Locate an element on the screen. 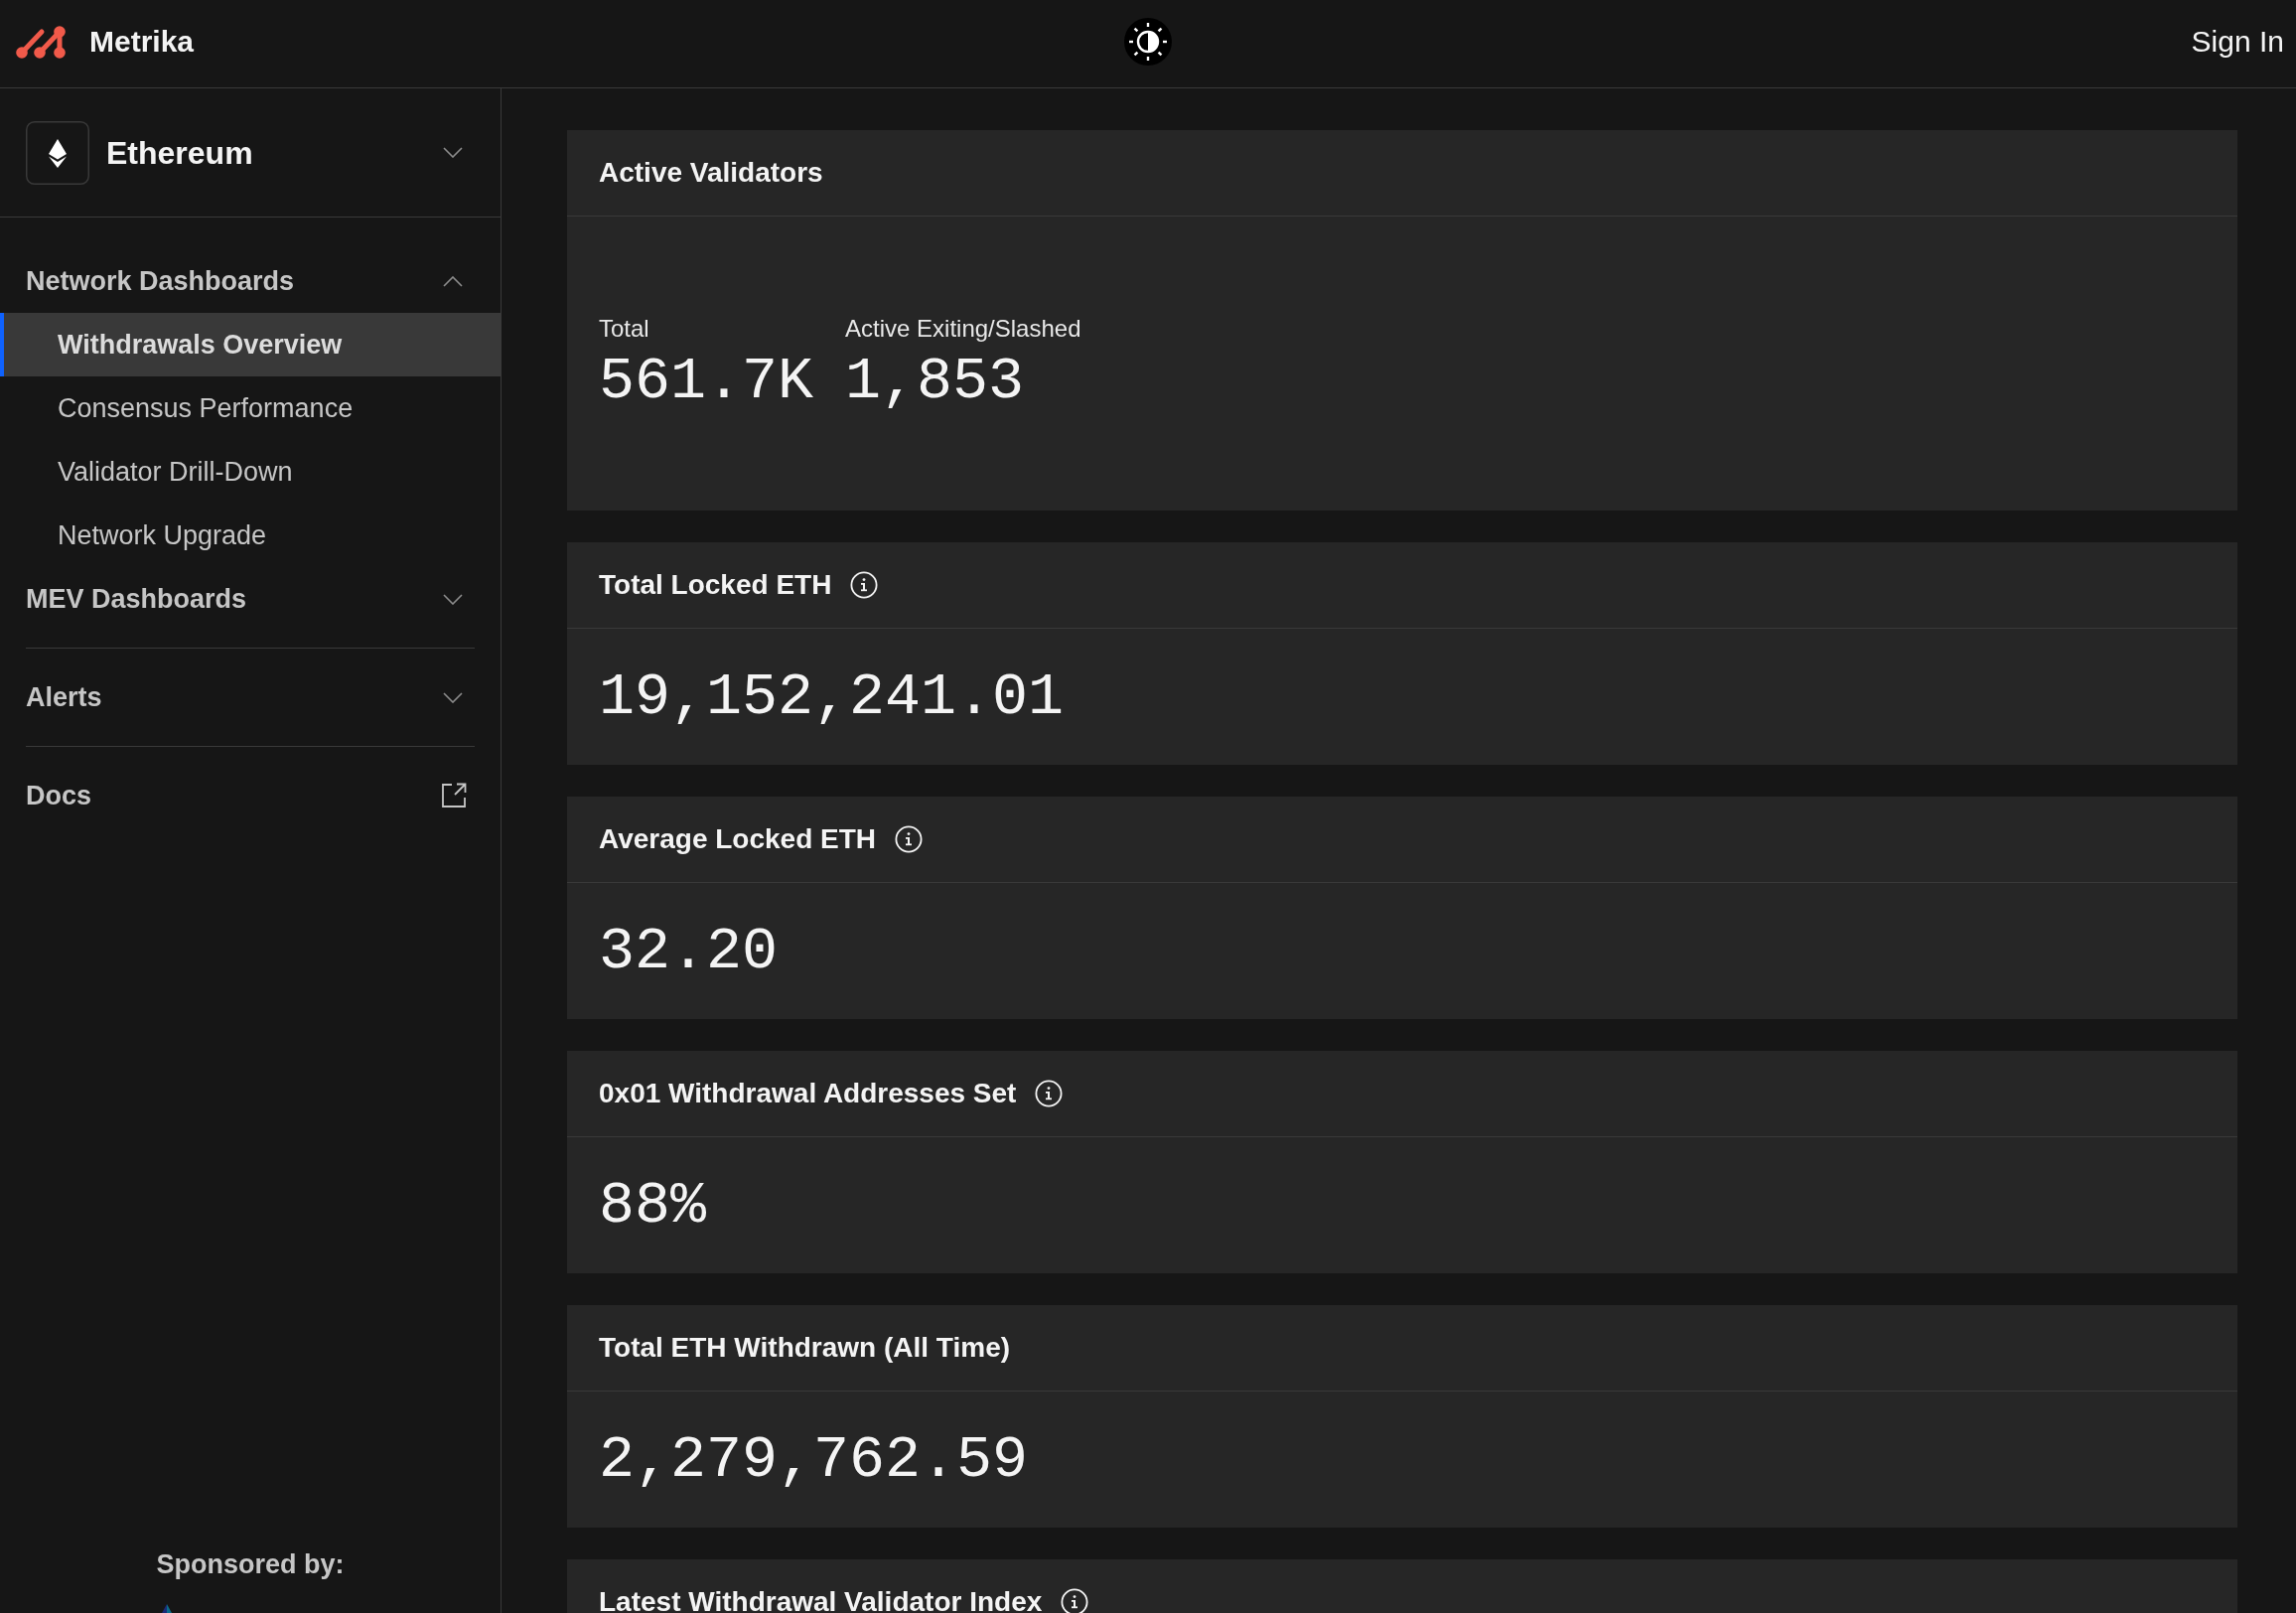 Image resolution: width=2296 pixels, height=1613 pixels. network-selector: Ethereum is located at coordinates (244, 152).